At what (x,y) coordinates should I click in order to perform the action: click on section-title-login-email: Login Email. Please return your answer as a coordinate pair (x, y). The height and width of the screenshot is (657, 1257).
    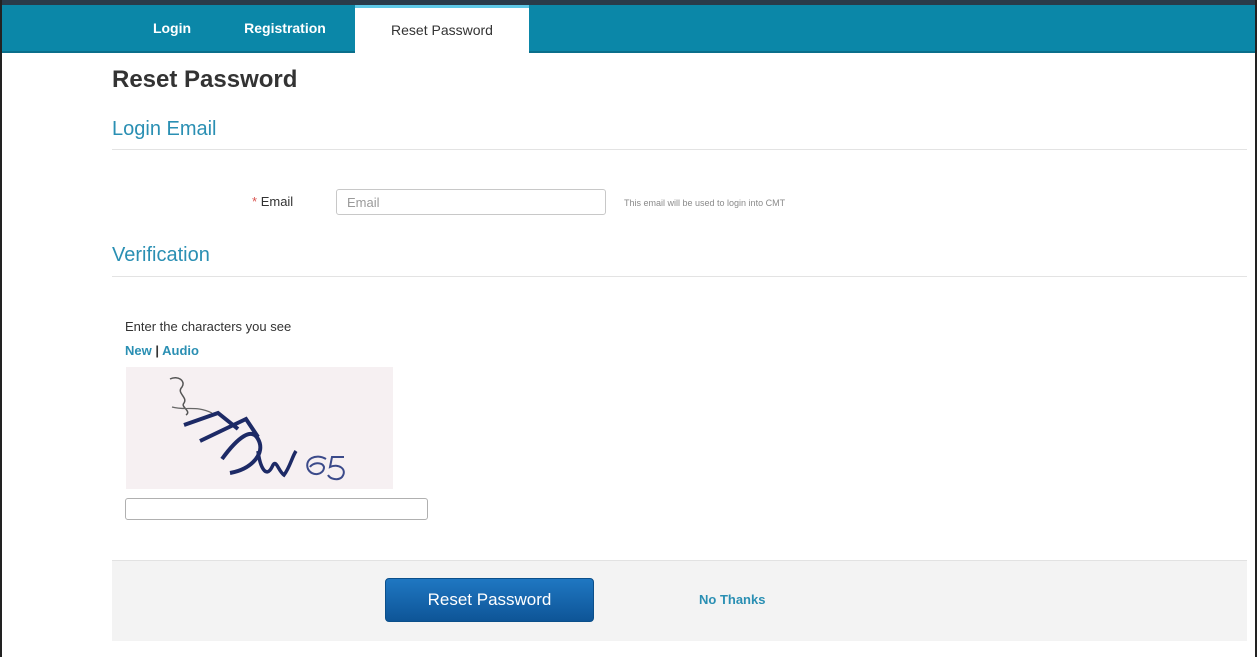
    Looking at the image, I should click on (164, 129).